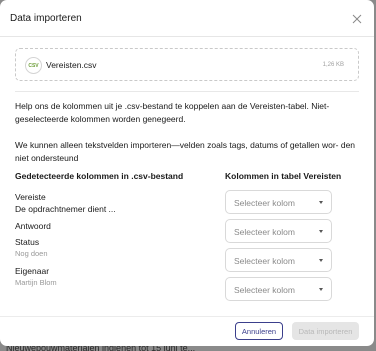 Image resolution: width=376 pixels, height=351 pixels. I want to click on dialog-title: Data importeren, so click(46, 18).